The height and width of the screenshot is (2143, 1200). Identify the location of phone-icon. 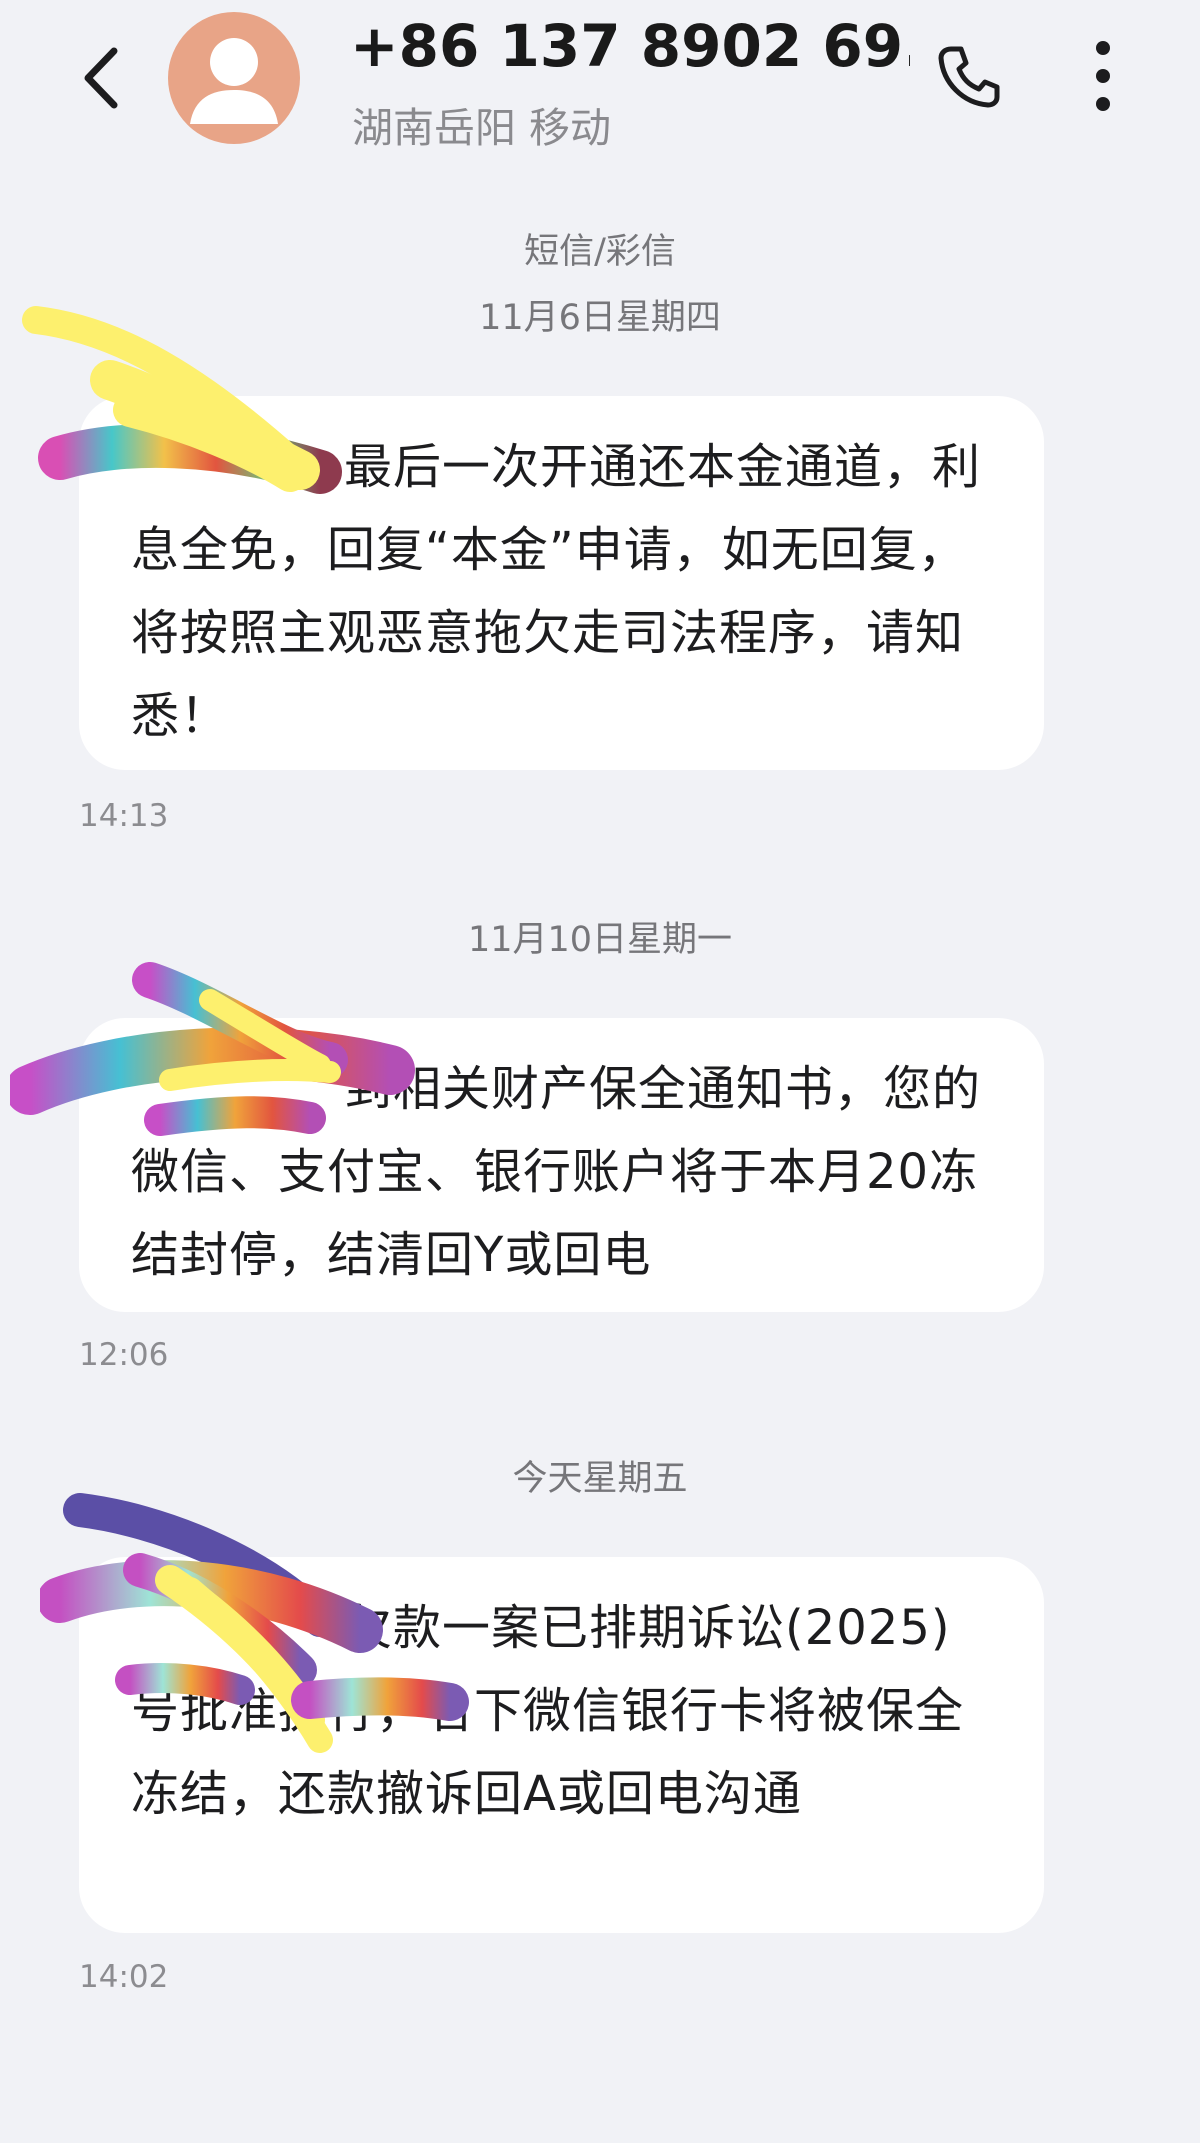
(969, 77).